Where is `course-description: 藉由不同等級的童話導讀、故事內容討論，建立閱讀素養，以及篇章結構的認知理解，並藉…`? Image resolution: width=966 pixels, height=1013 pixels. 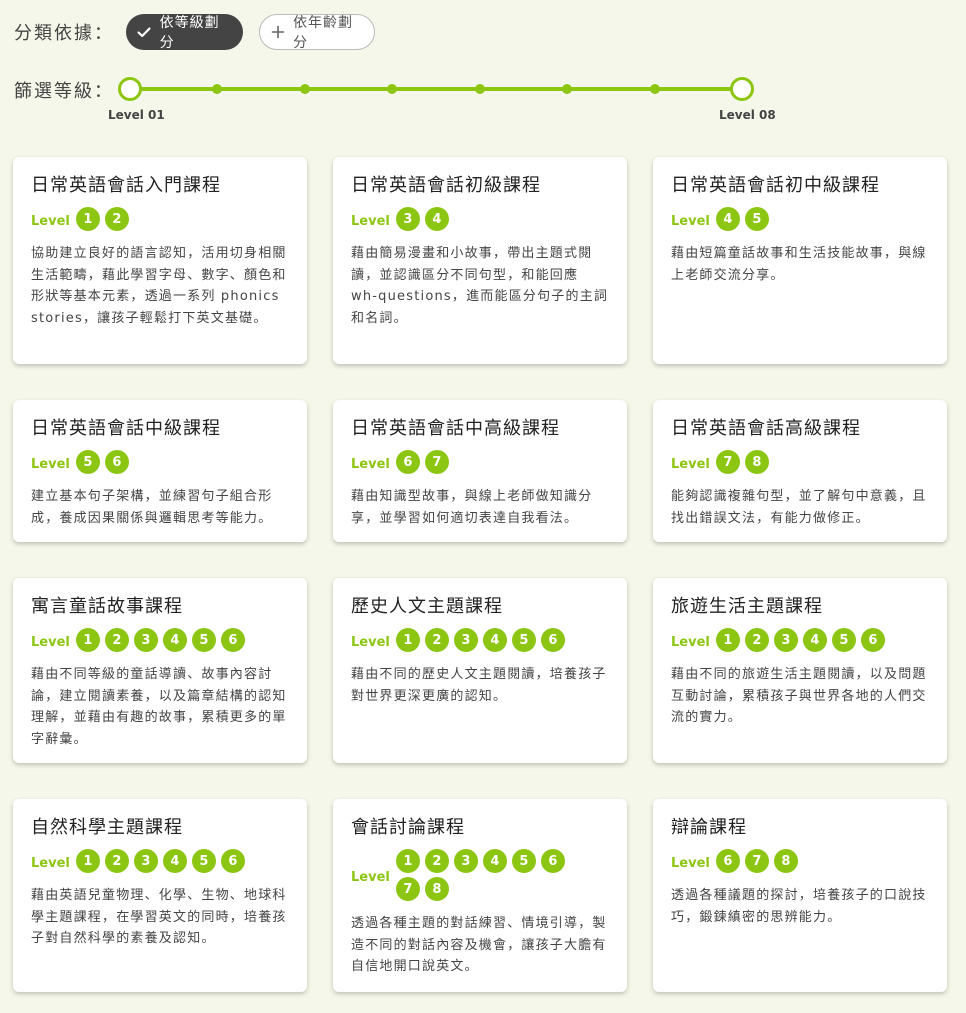
course-description: 藉由不同等級的童話導讀、故事內容討論，建立閱讀素養，以及篇章結構的認知理解，並藉… is located at coordinates (159, 707).